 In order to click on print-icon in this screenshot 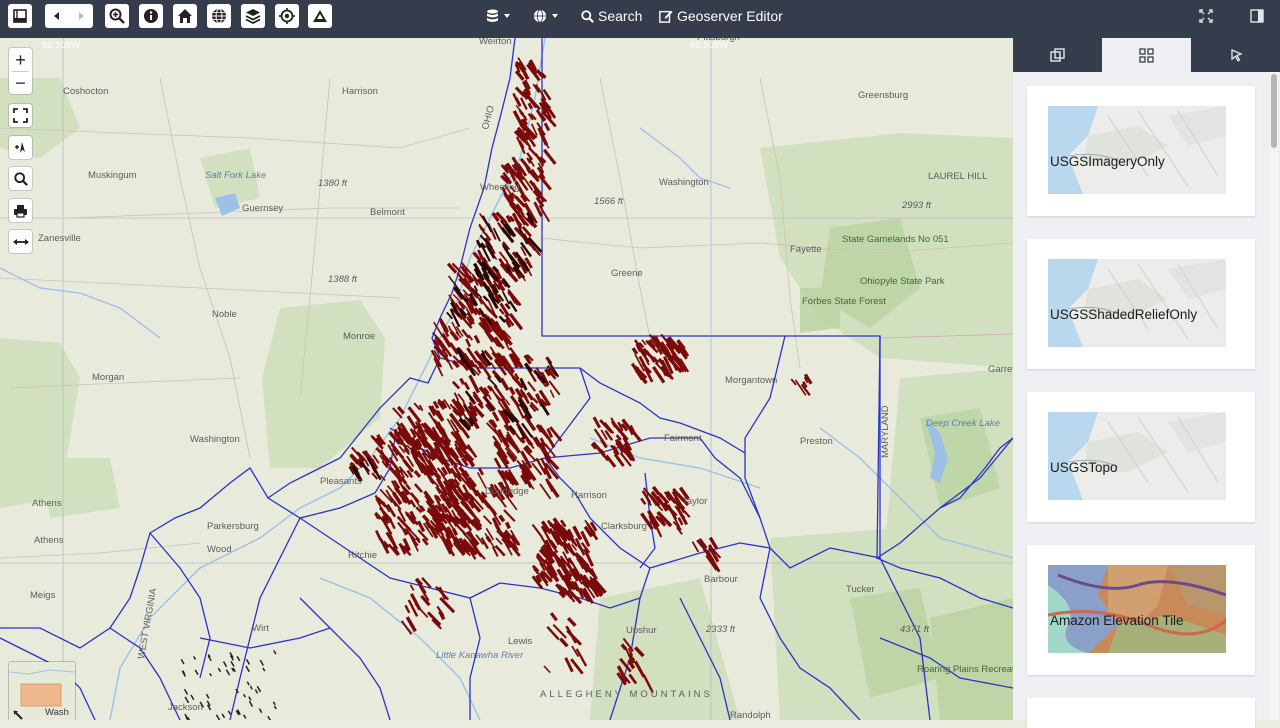, I will do `click(20, 211)`.